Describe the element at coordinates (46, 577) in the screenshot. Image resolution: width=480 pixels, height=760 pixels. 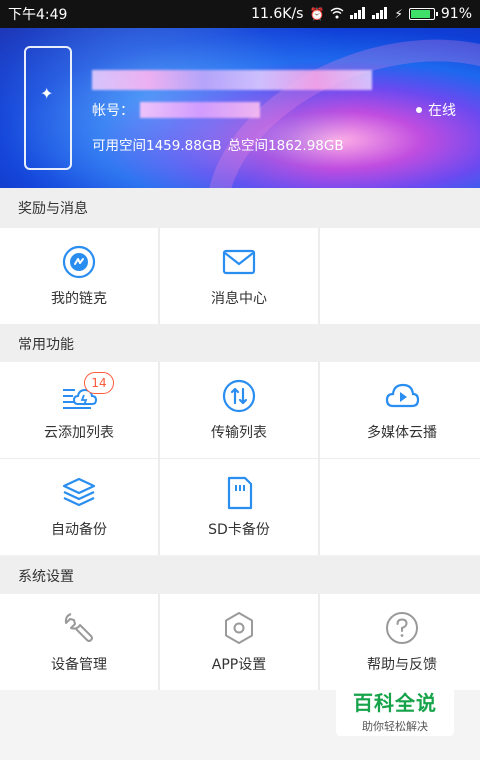
I see `section-label: 系统设置` at that location.